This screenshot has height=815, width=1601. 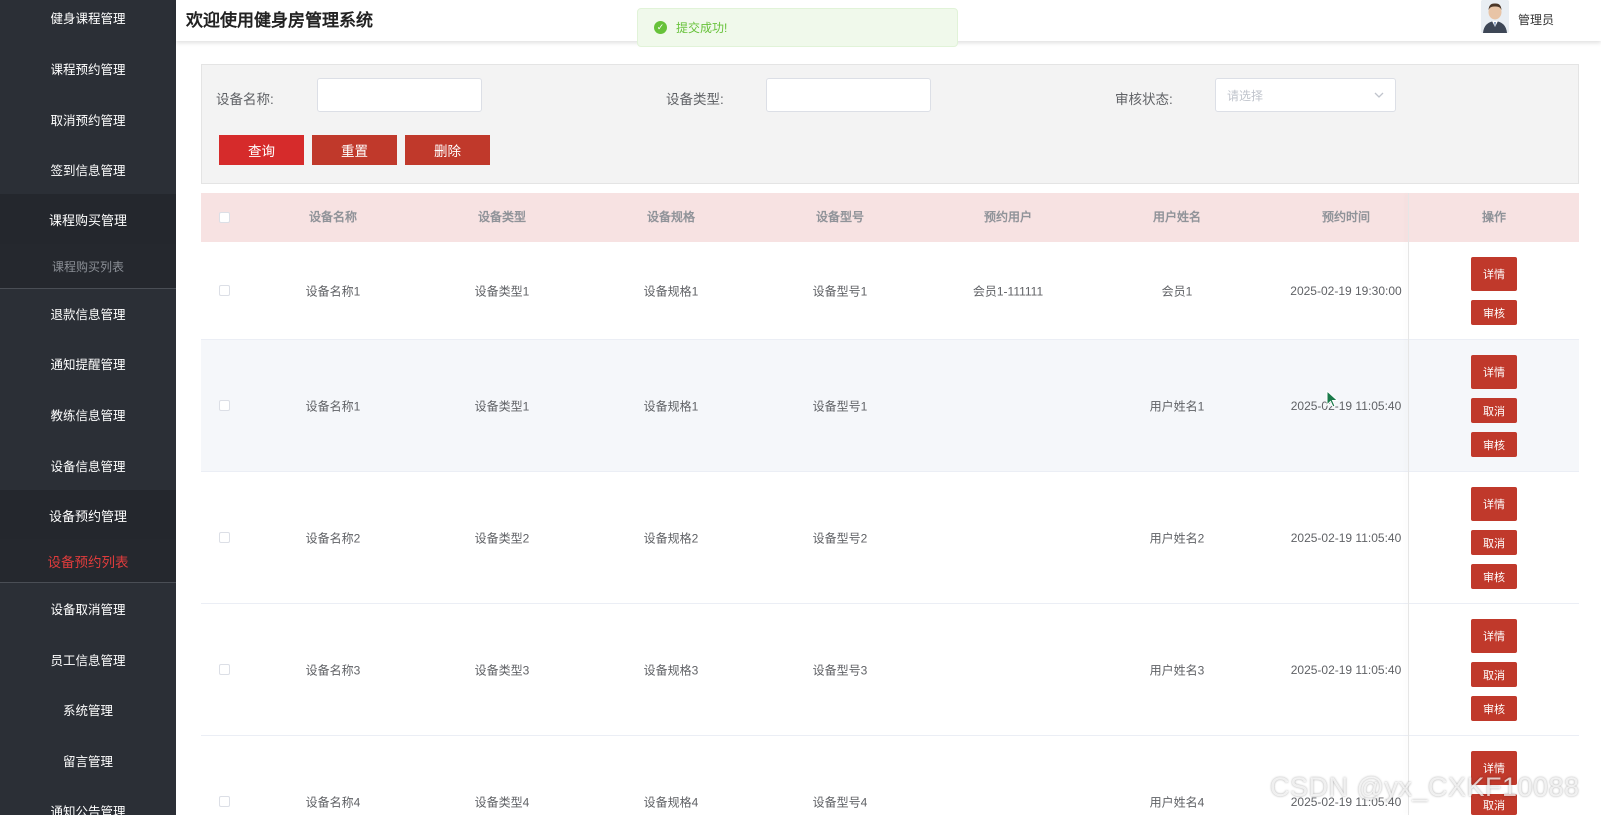 What do you see at coordinates (279, 20) in the screenshot?
I see `page-title: 欢迎使用健身房管理系统` at bounding box center [279, 20].